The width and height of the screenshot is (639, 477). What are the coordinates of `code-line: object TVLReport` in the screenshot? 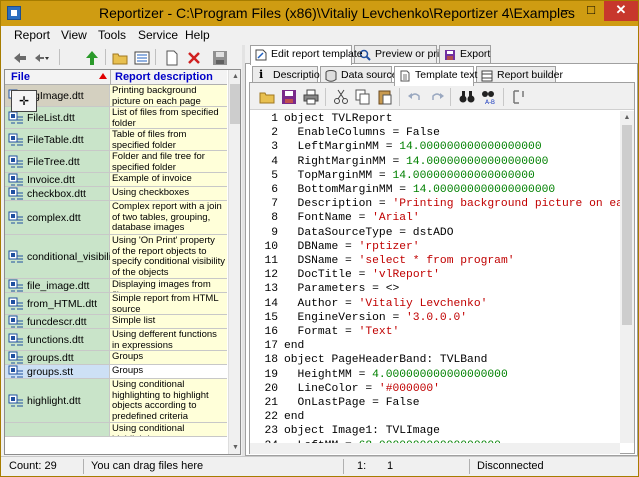 It's located at (338, 119).